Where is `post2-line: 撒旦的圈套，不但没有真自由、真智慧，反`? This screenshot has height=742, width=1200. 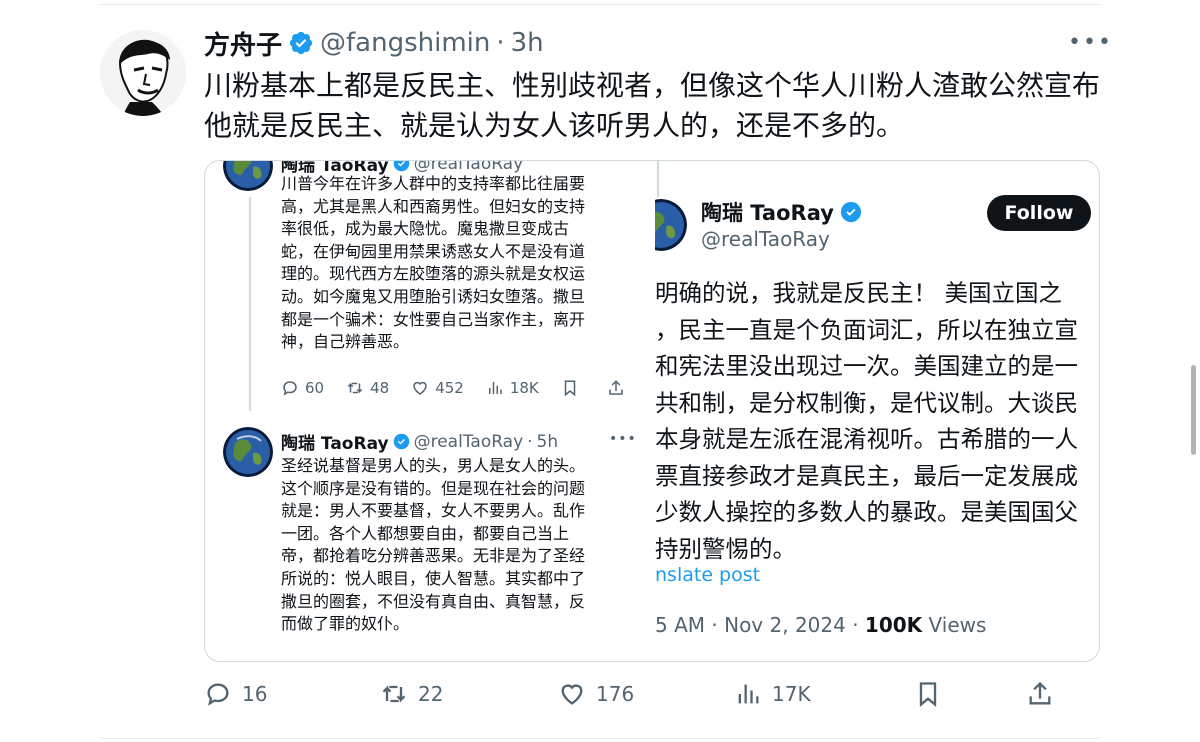
post2-line: 撒旦的圈套，不但没有真自由、真智慧，反 is located at coordinates (433, 601).